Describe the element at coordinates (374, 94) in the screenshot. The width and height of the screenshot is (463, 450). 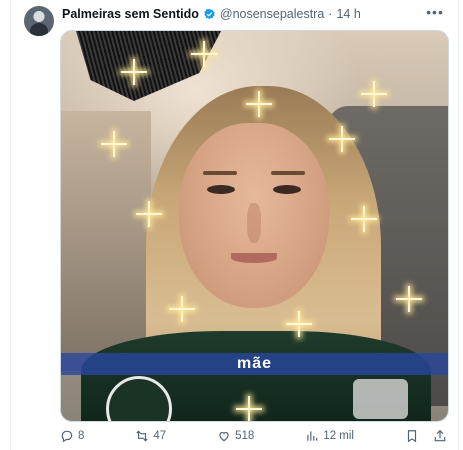
I see `sparkle-icon` at that location.